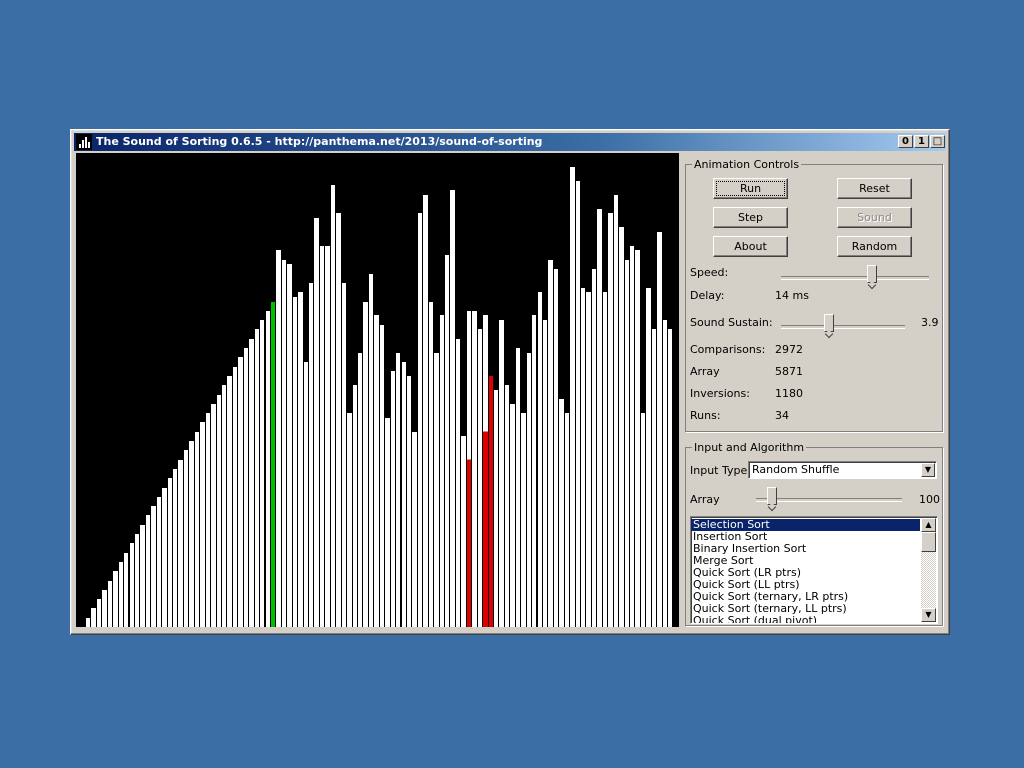 This screenshot has height=768, width=1024. Describe the element at coordinates (871, 274) in the screenshot. I see `speed-slider-thumb` at that location.